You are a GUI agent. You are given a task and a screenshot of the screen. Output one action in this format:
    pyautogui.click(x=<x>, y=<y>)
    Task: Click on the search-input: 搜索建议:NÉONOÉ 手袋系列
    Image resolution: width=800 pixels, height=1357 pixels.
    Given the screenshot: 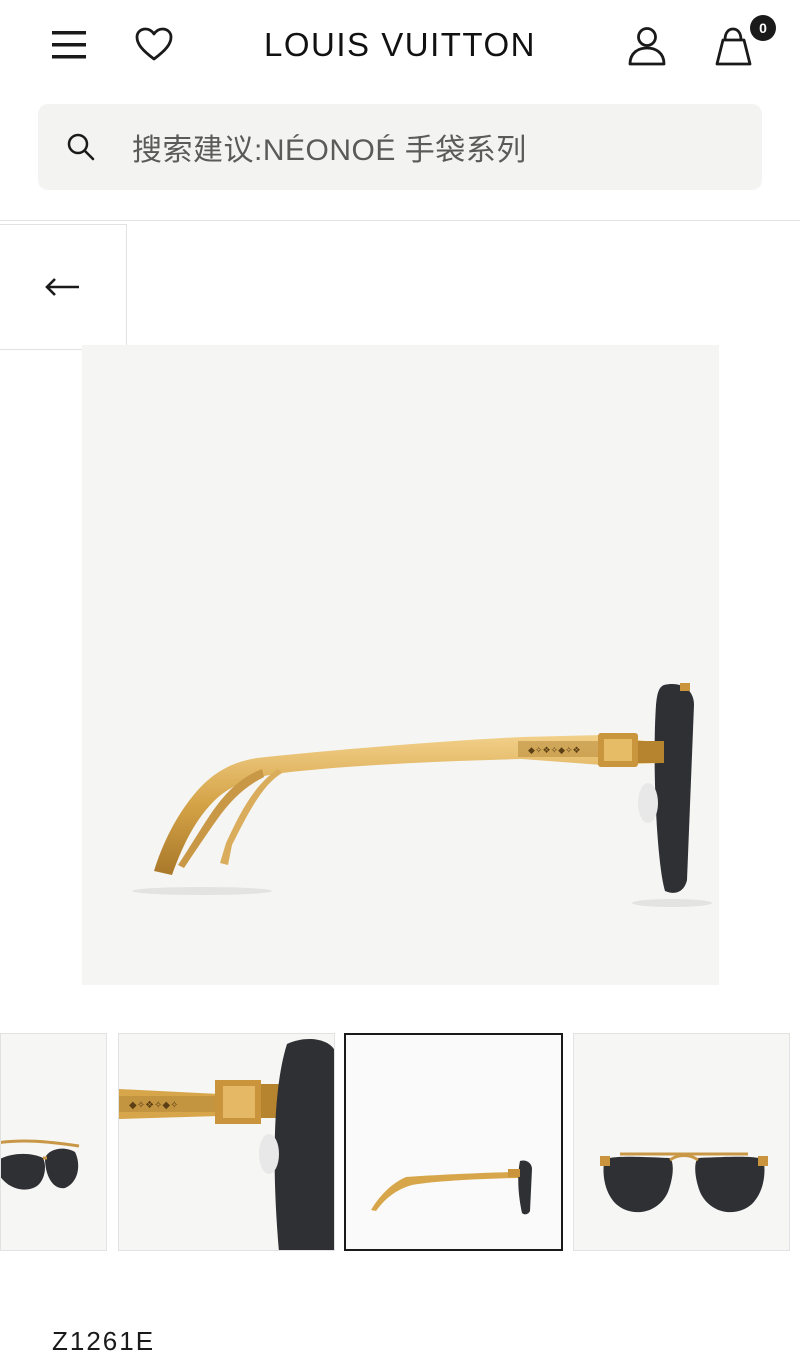 What is the action you would take?
    pyautogui.click(x=329, y=147)
    